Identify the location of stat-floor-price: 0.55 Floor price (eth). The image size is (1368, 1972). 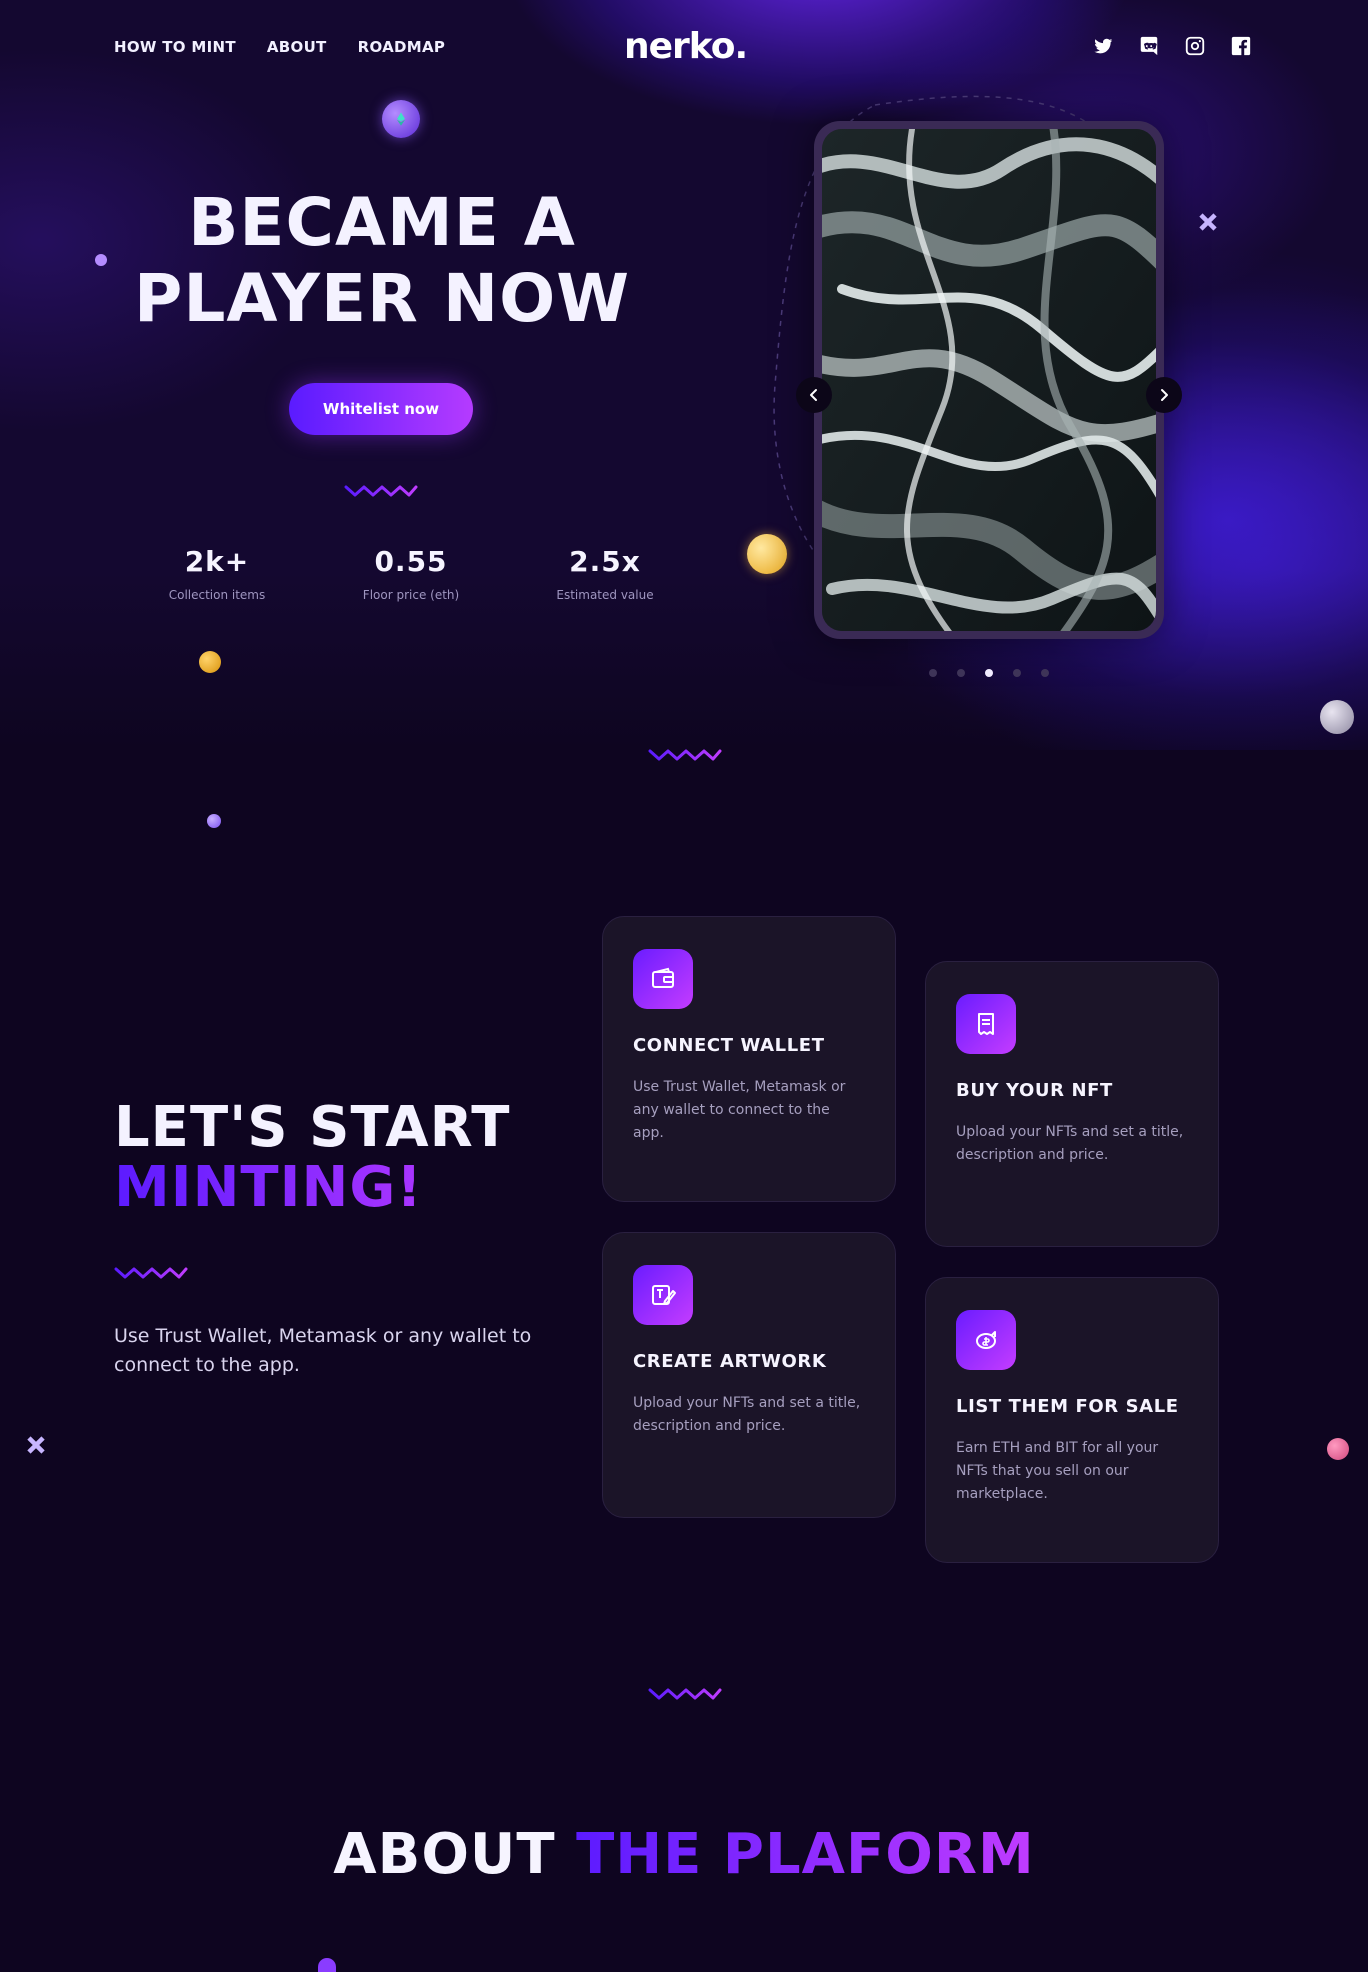
(411, 573).